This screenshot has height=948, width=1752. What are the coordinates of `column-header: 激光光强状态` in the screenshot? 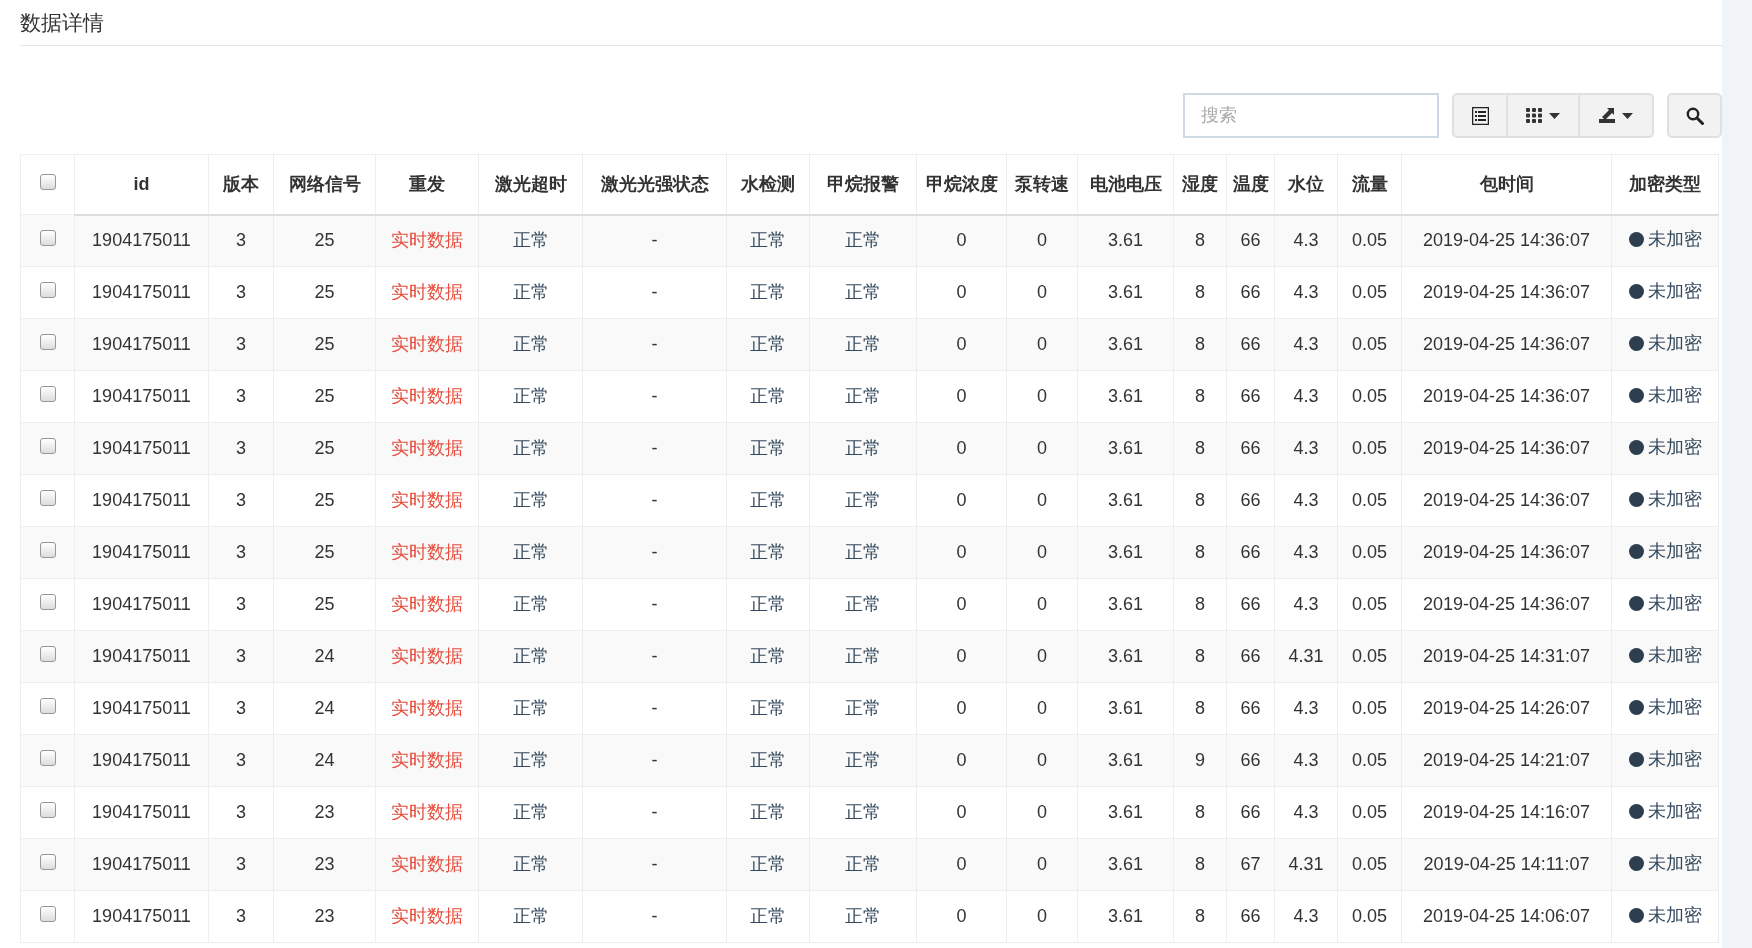 It's located at (654, 183).